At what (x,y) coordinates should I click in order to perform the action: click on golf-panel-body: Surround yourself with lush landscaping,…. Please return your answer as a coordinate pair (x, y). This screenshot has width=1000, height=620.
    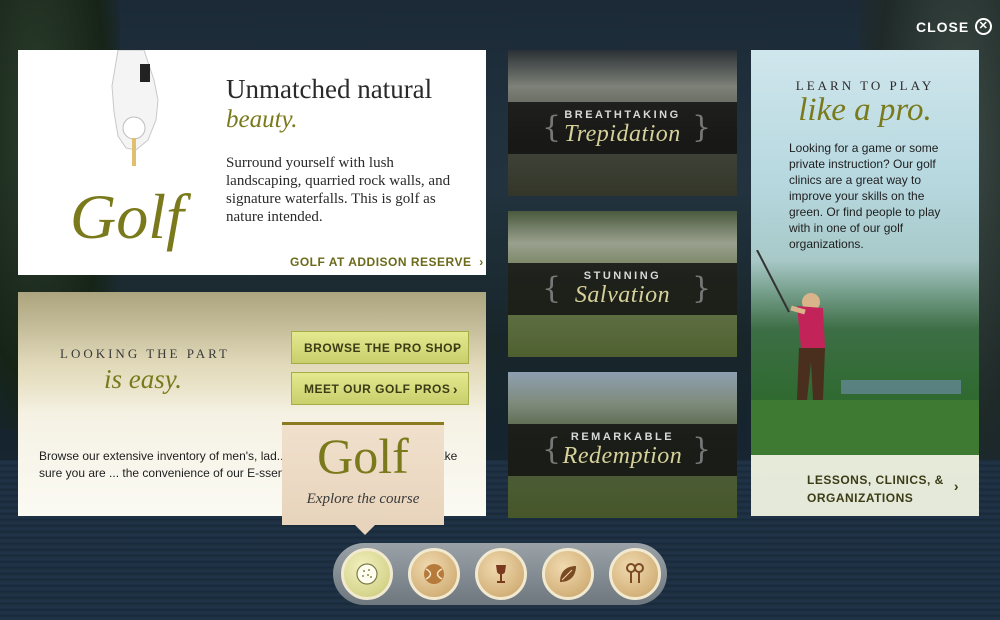
    Looking at the image, I should click on (338, 190).